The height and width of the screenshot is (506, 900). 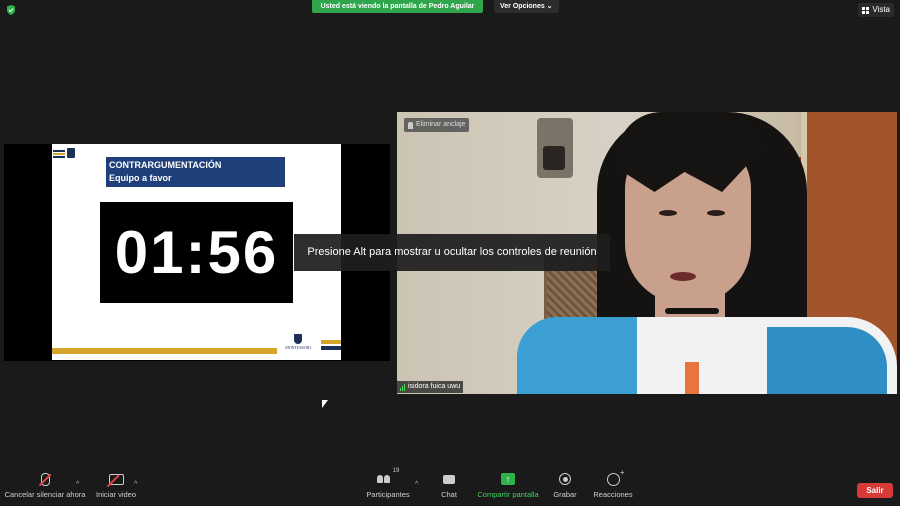 I want to click on grid-icon, so click(x=866, y=10).